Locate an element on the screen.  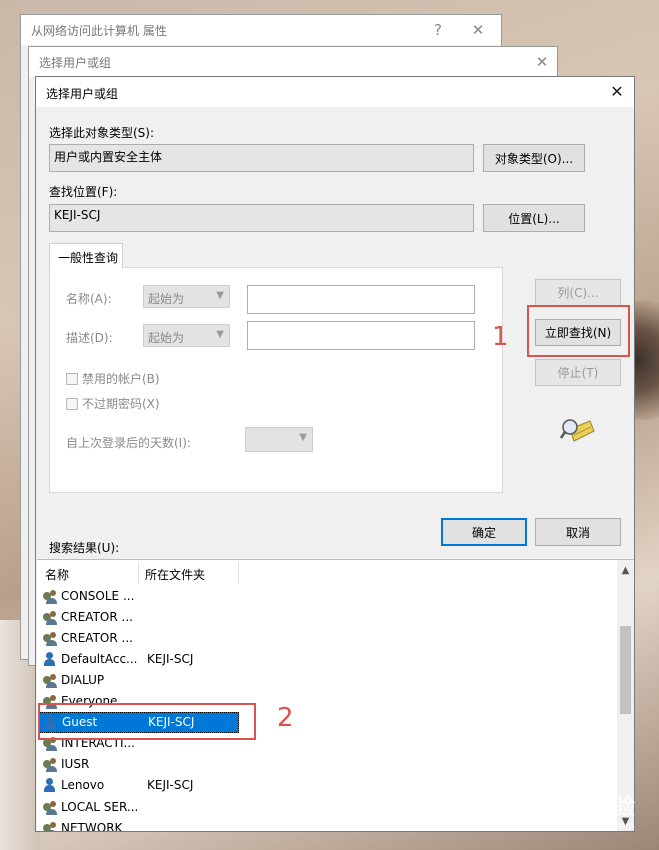
name-match-select: 起始为 ▼ is located at coordinates (186, 296).